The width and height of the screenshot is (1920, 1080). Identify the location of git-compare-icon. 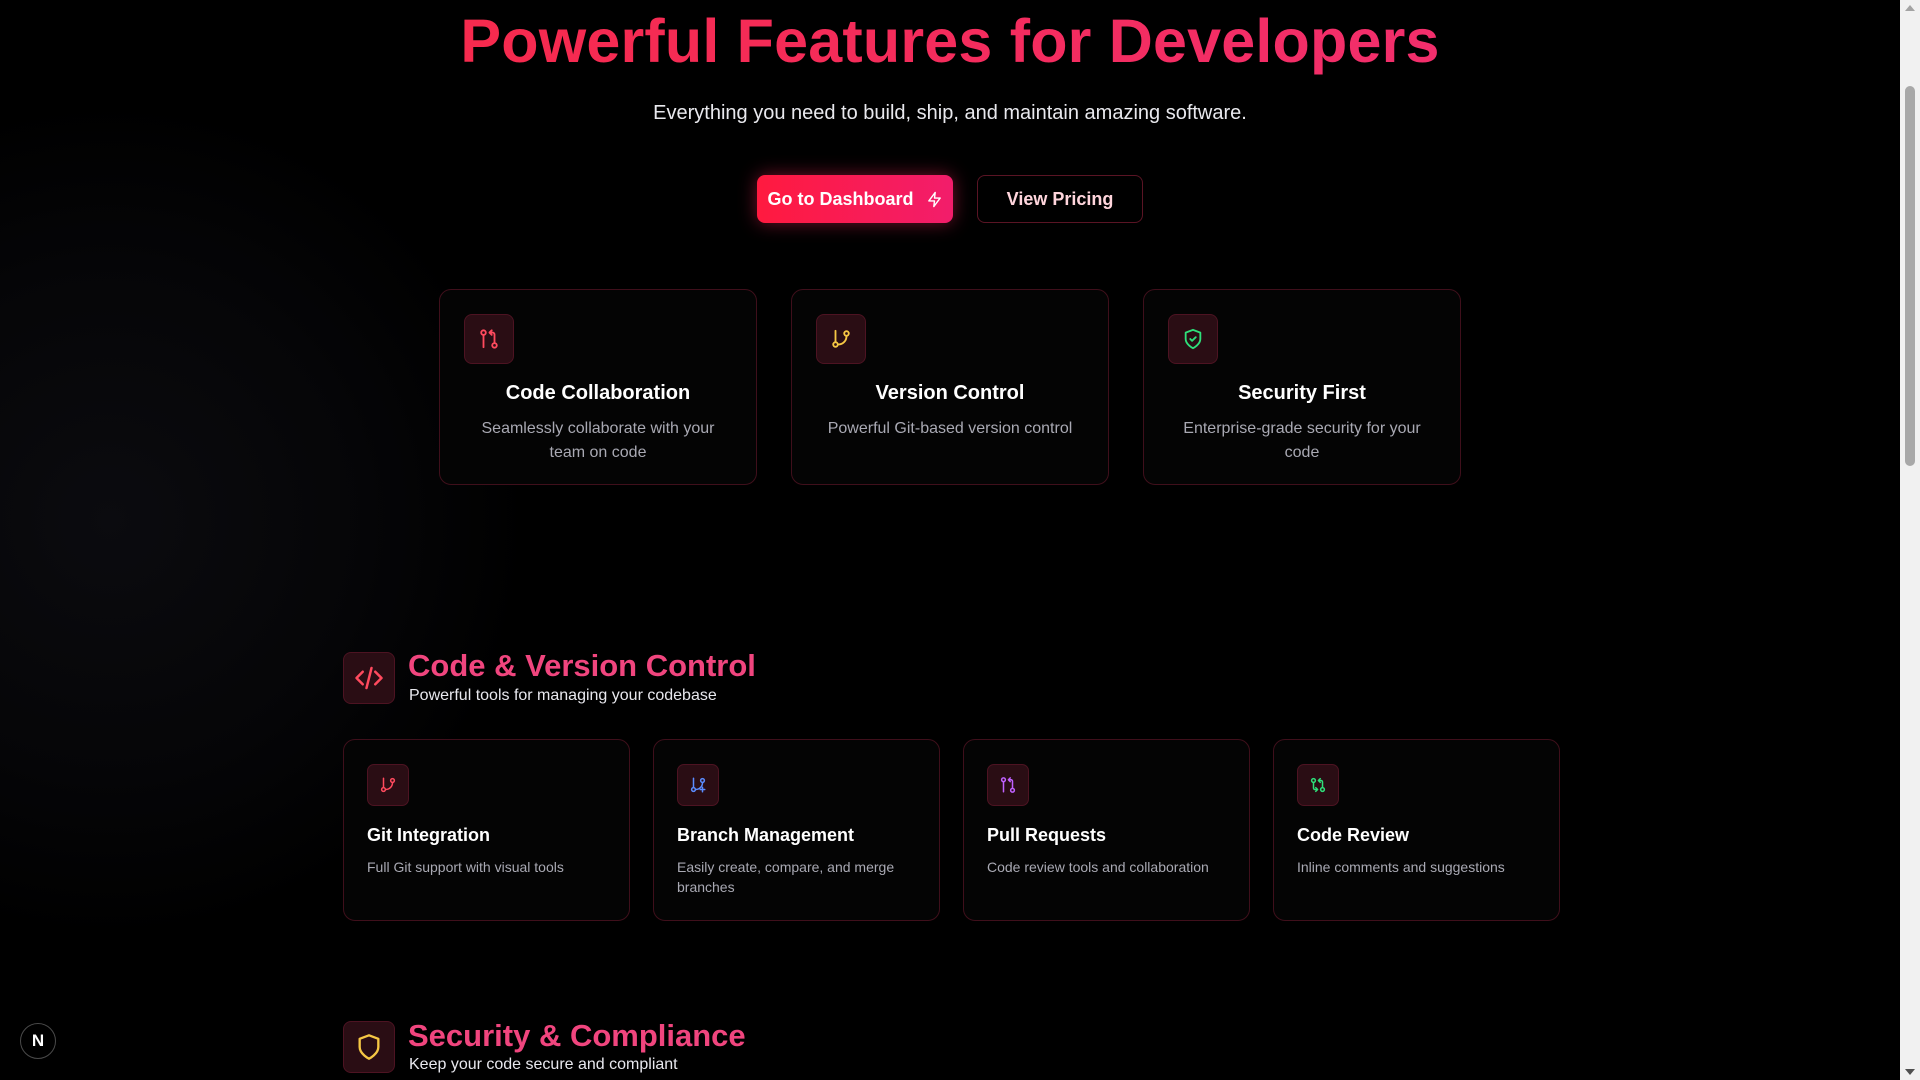
(1318, 785).